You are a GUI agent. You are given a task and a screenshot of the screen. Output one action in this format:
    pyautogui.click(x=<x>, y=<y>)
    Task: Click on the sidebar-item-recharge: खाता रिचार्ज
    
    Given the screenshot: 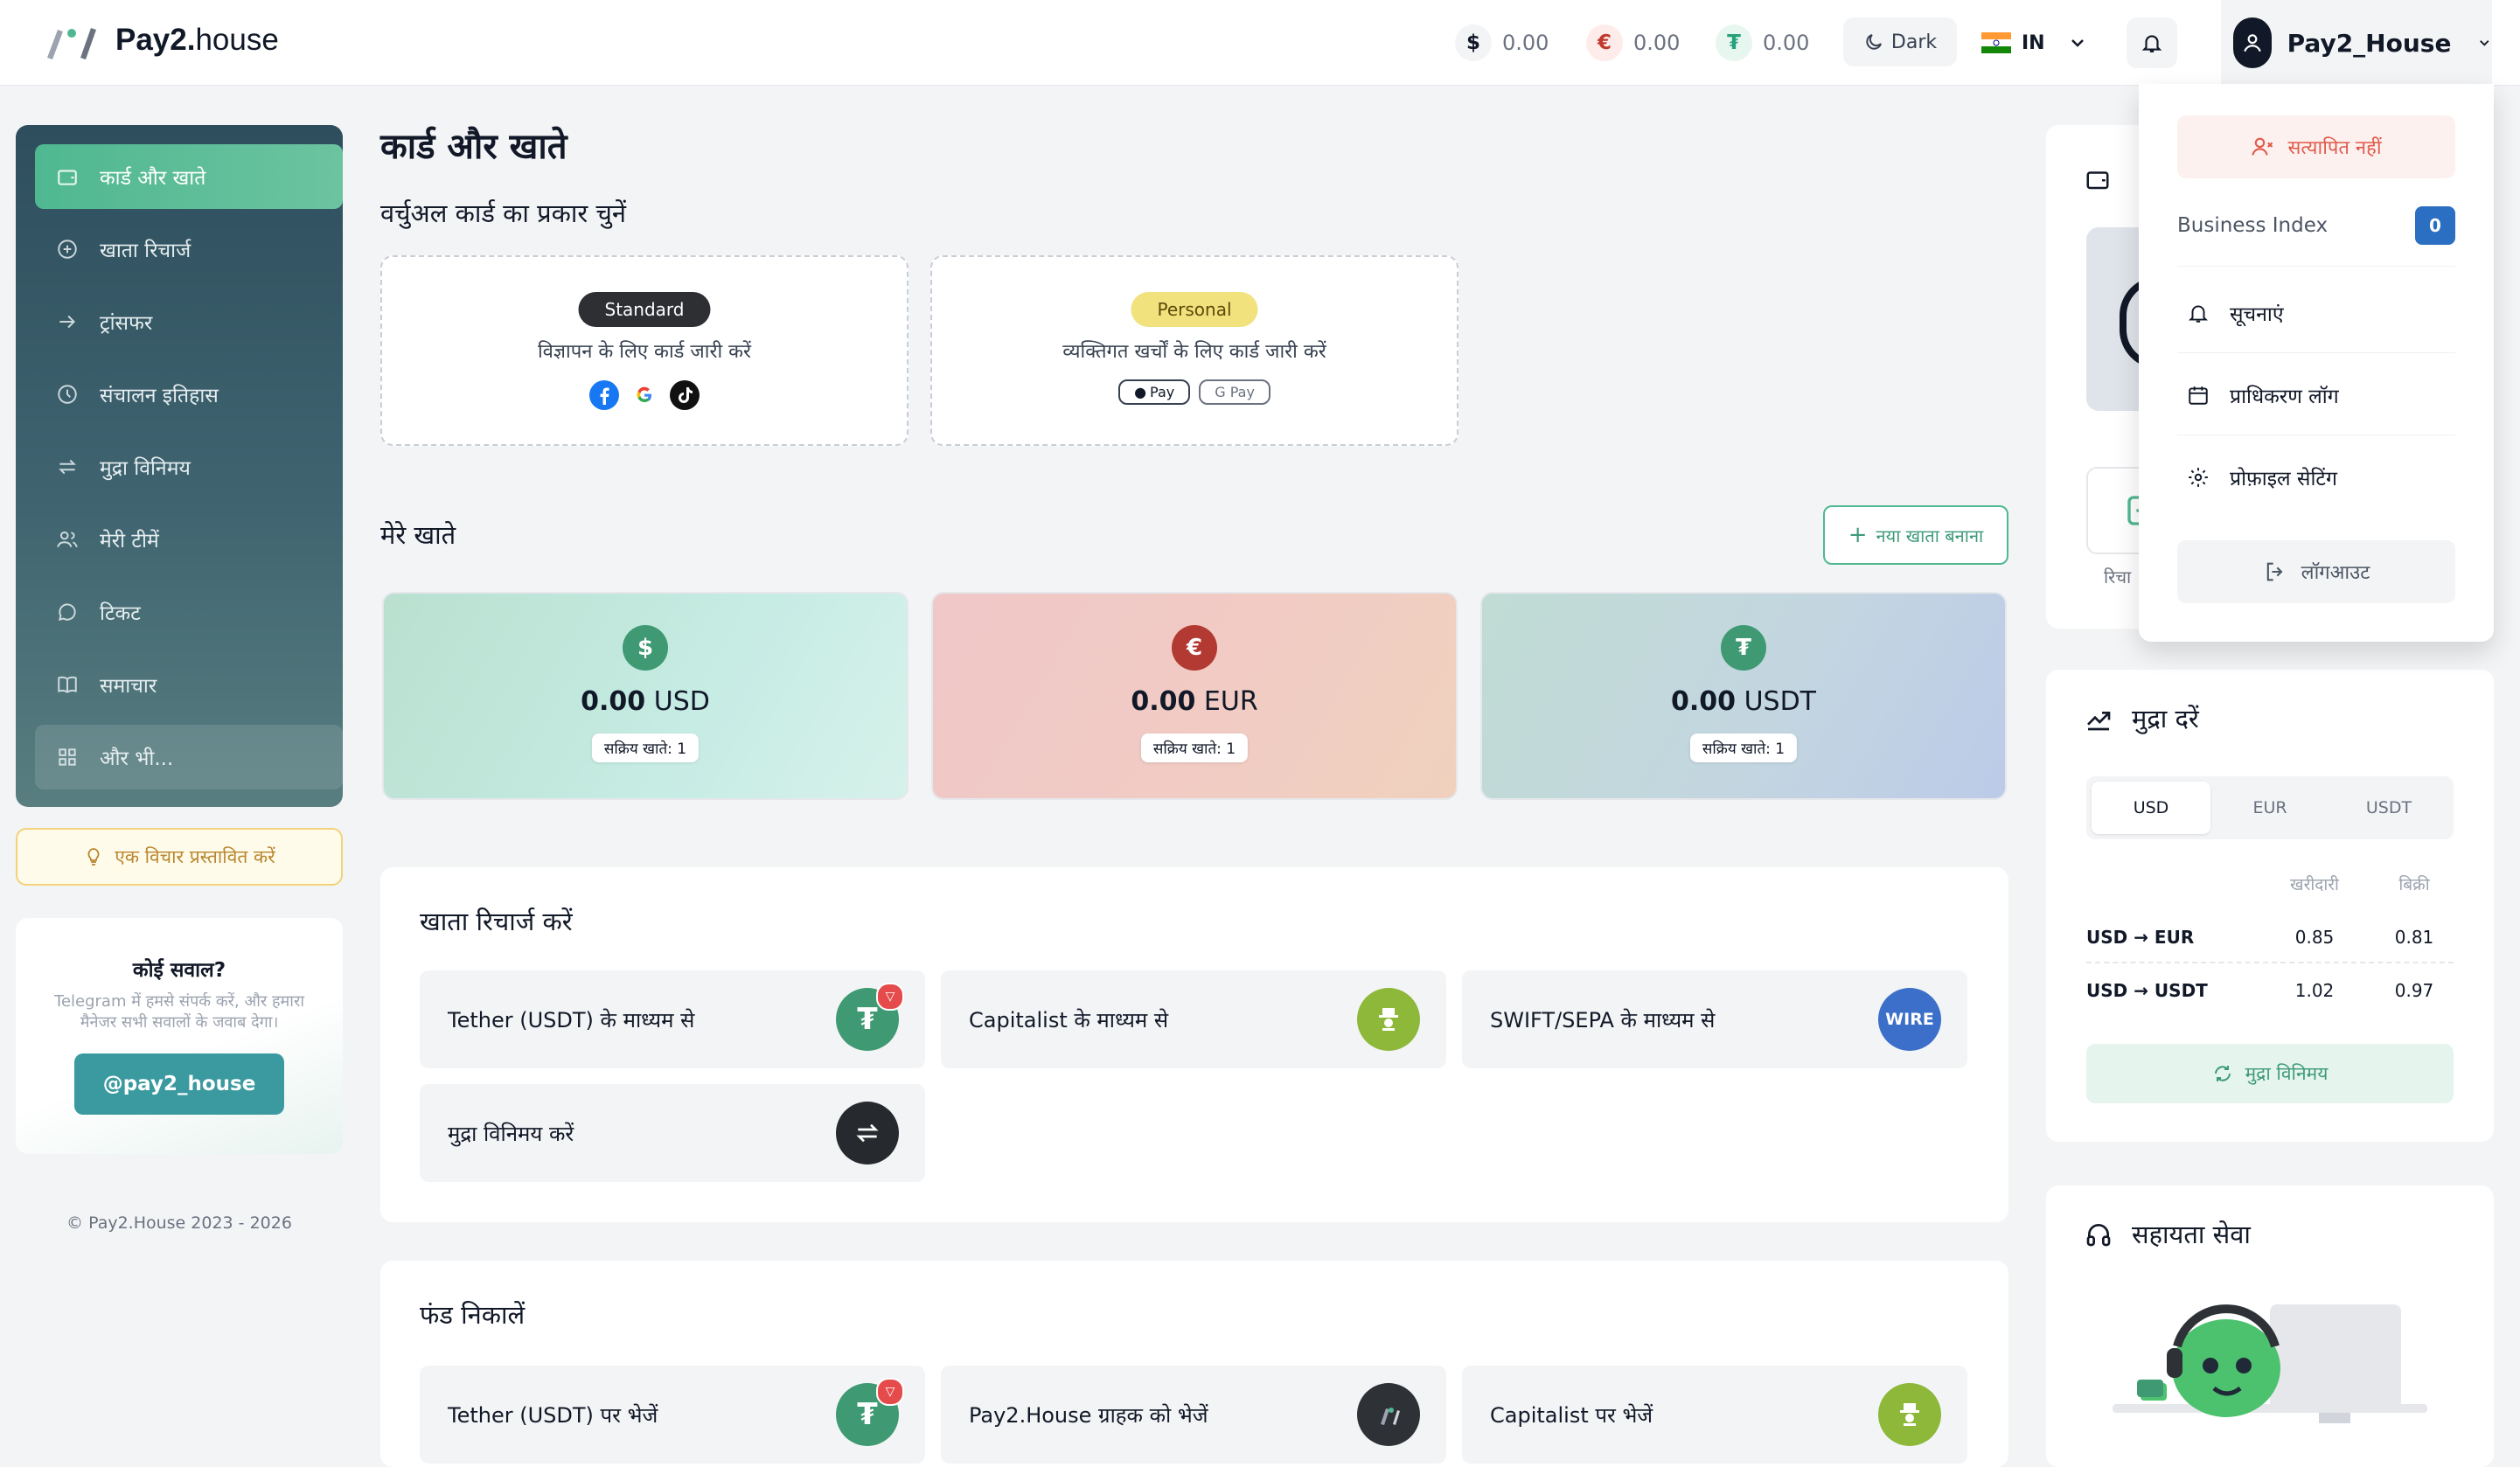 What is the action you would take?
    pyautogui.click(x=189, y=249)
    